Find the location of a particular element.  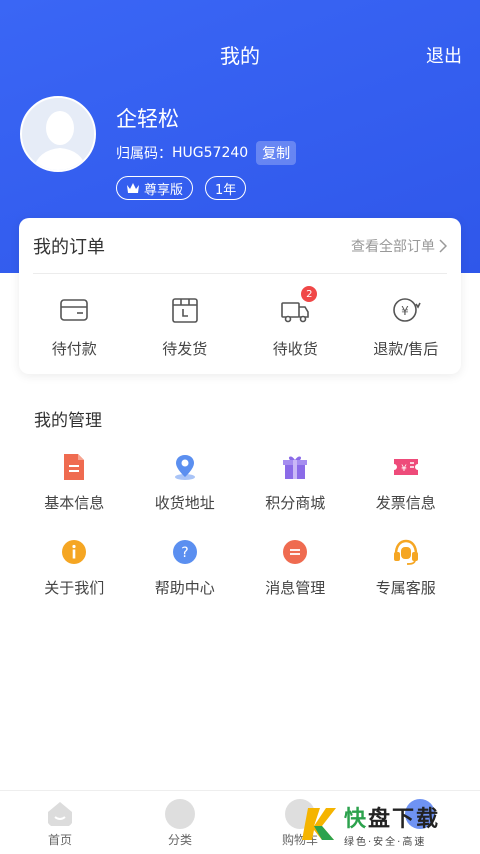

wallet-icon is located at coordinates (74, 310).